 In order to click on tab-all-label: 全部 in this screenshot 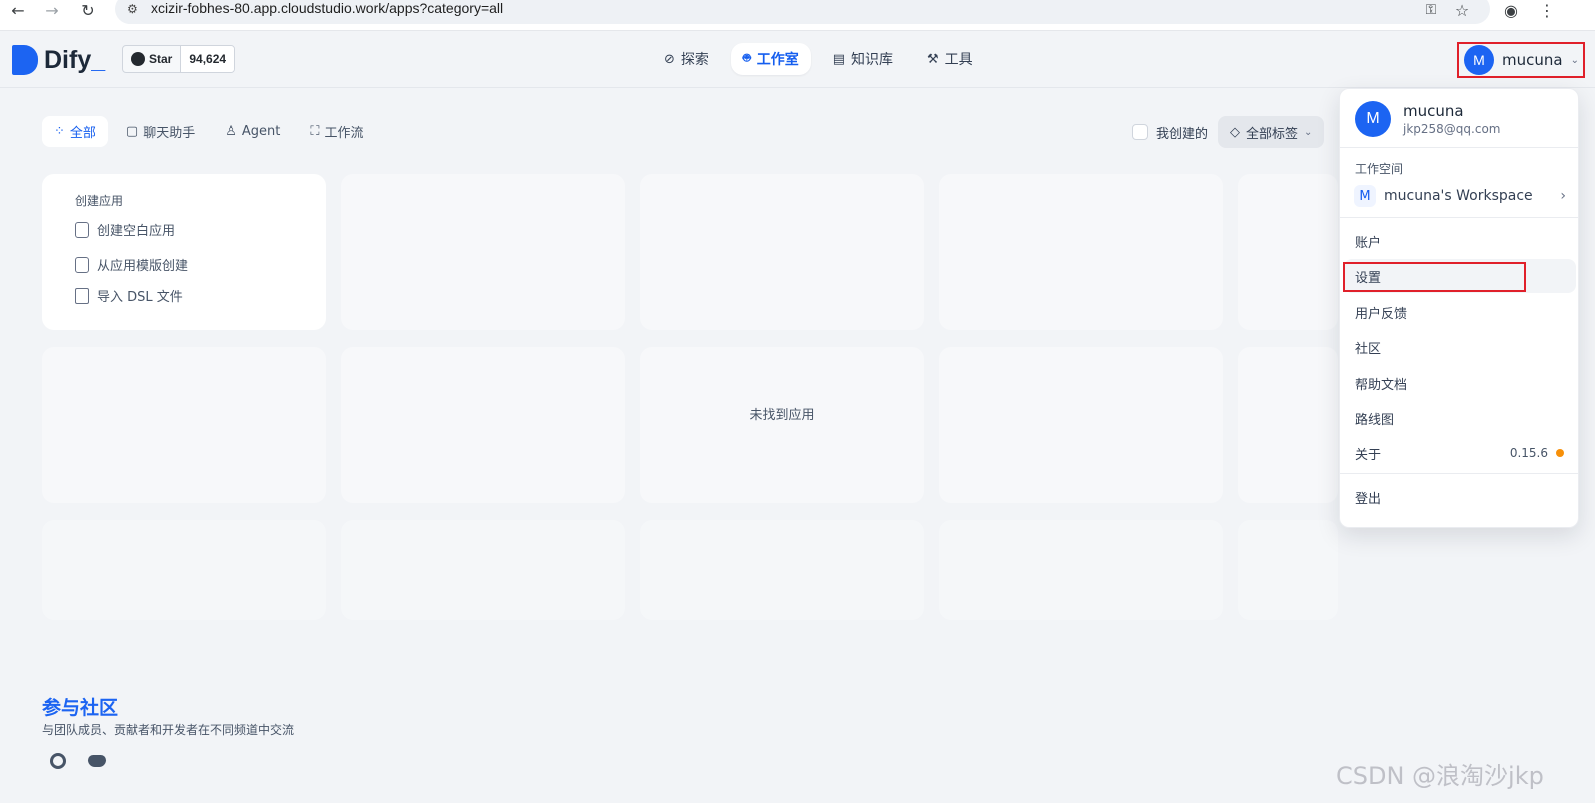, I will do `click(82, 133)`.